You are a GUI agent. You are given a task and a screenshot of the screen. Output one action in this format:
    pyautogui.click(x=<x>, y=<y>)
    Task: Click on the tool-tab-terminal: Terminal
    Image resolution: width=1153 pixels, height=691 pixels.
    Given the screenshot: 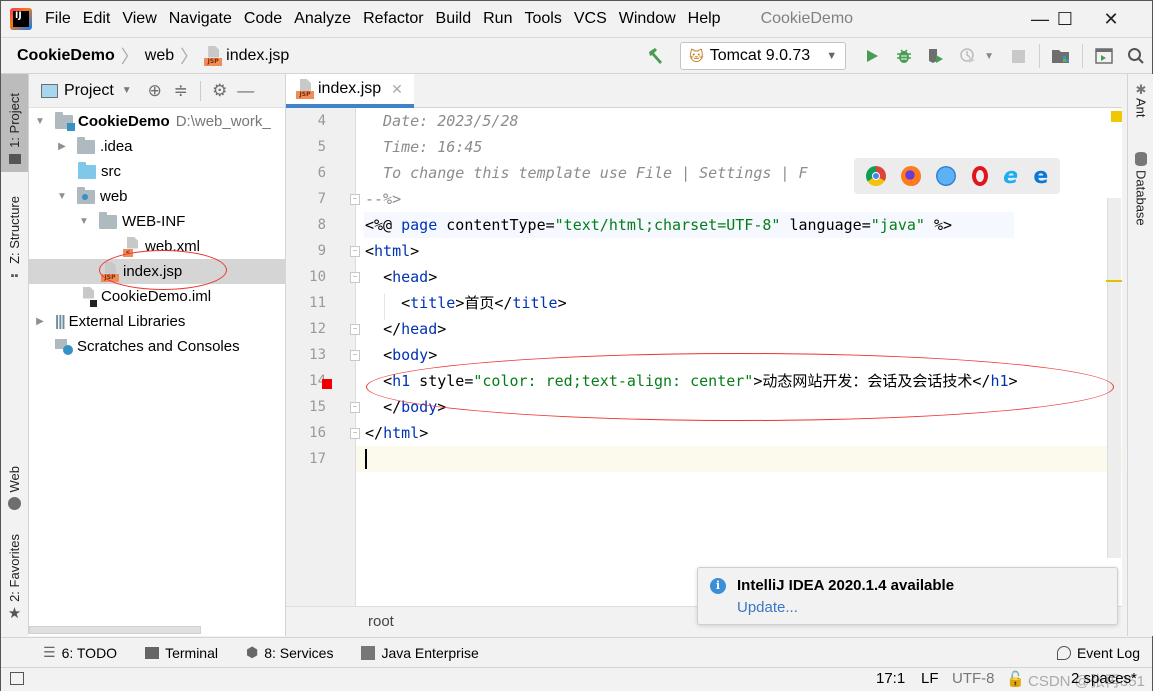 What is the action you would take?
    pyautogui.click(x=181, y=653)
    